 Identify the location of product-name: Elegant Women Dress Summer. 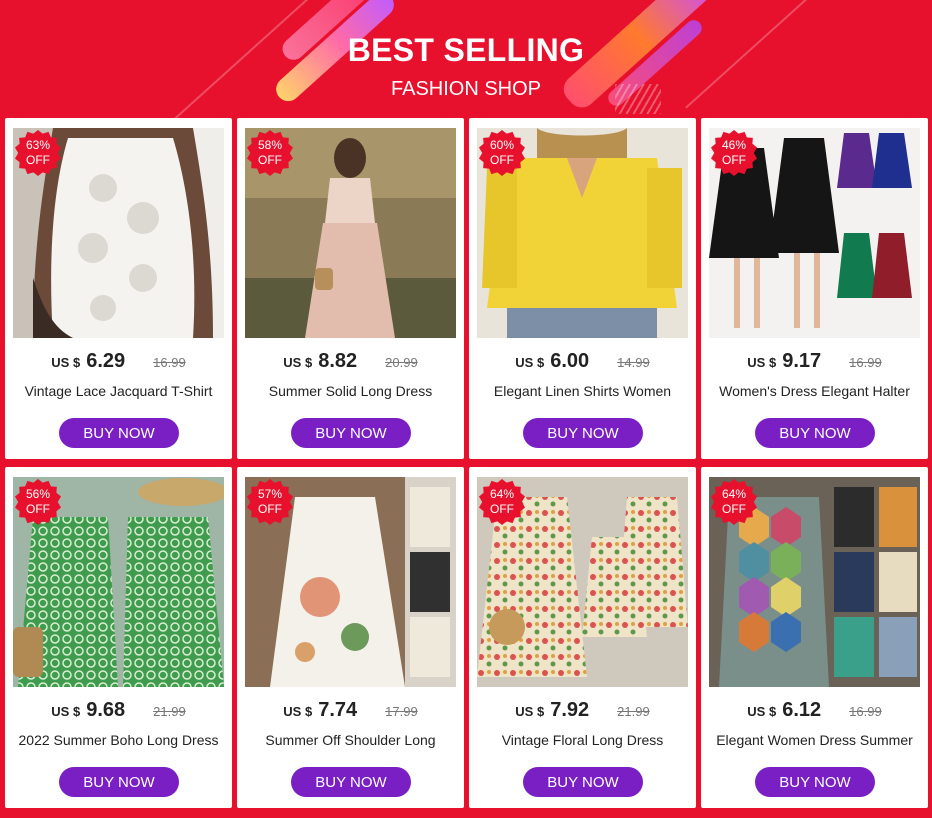
(814, 740).